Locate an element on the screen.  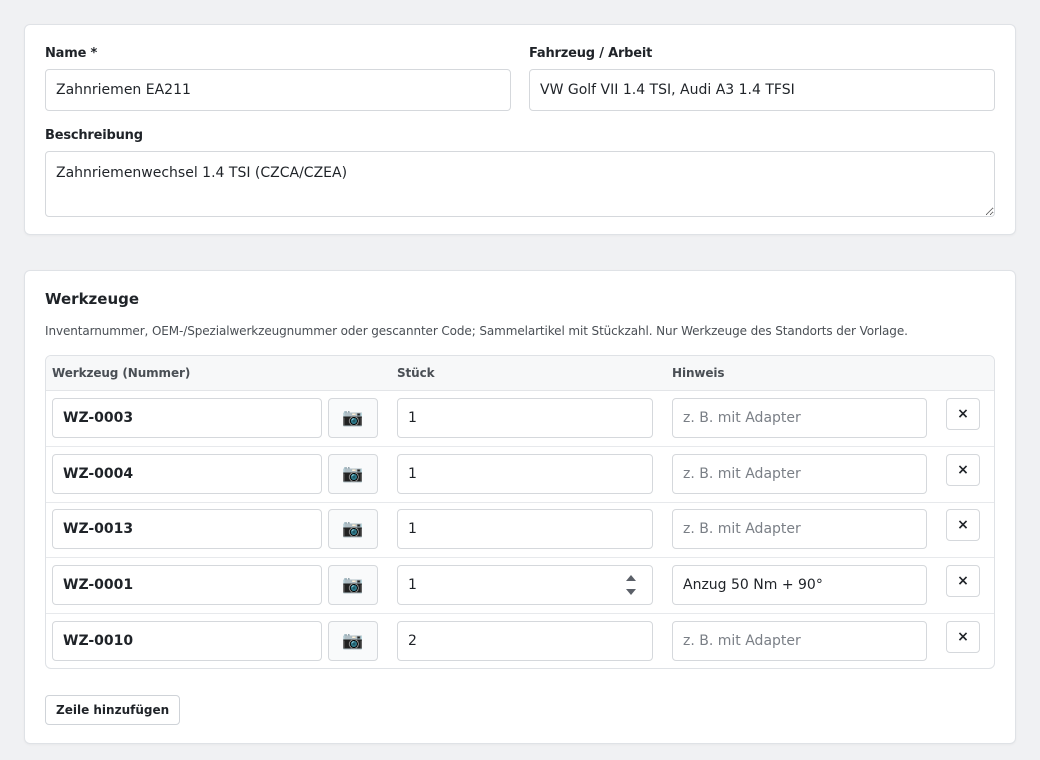
description-label: Beschreibung is located at coordinates (94, 135).